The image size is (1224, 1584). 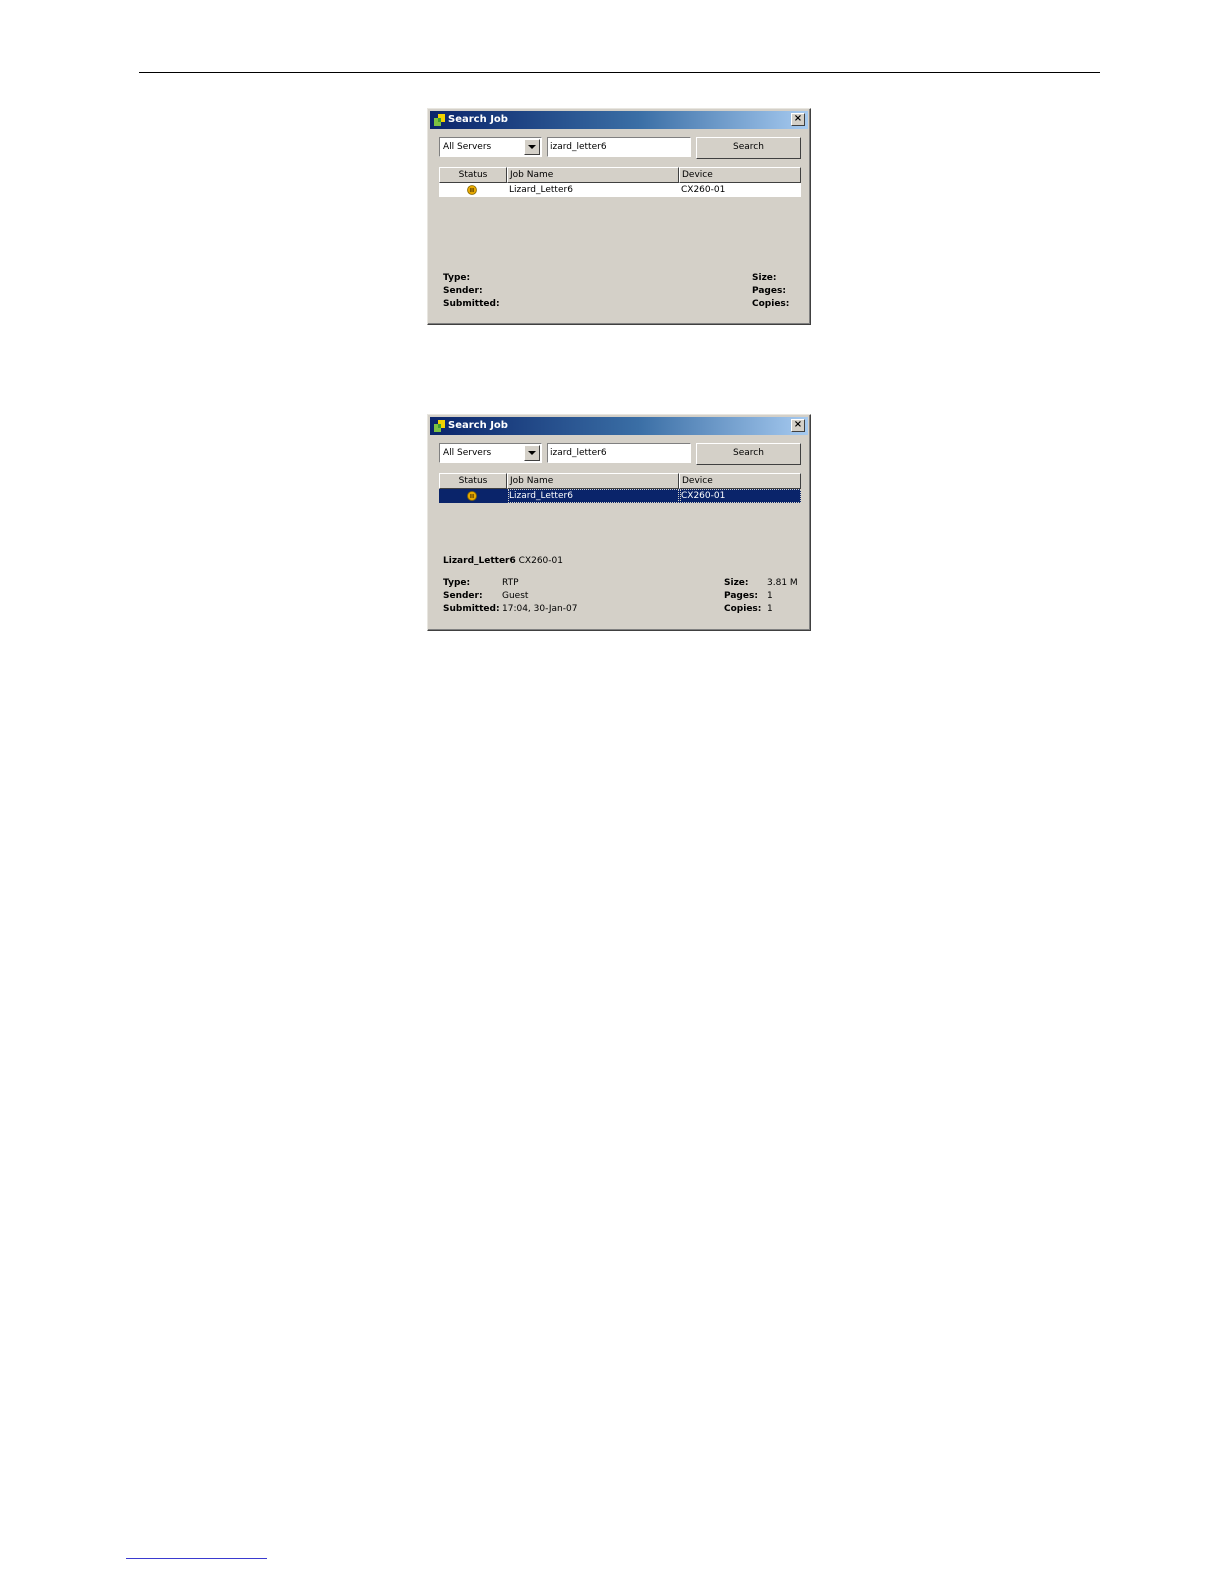 I want to click on sender-value: Guest, so click(x=515, y=596).